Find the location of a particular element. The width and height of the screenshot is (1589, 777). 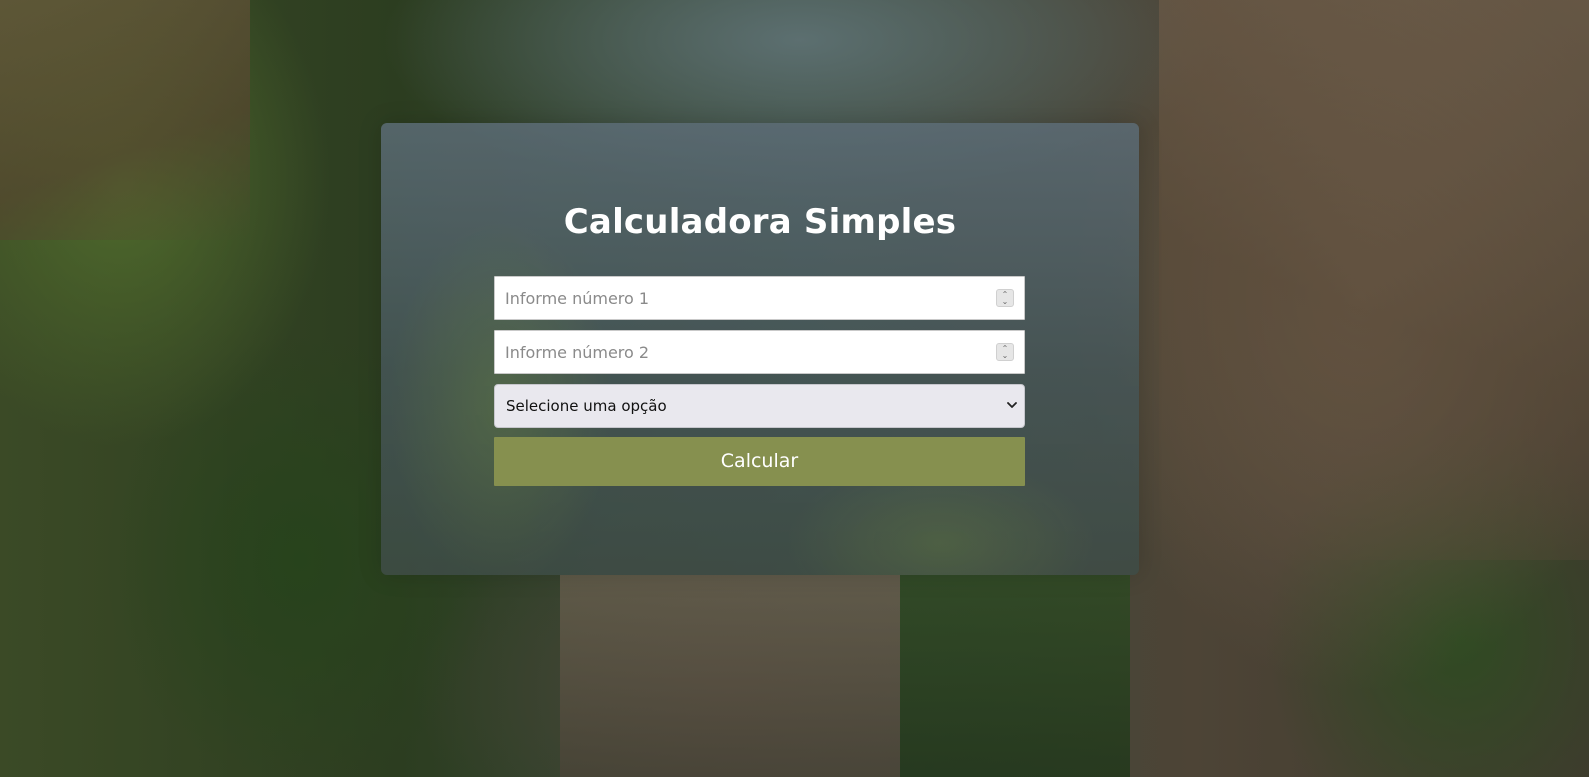

background-valley is located at coordinates (1015, 676).